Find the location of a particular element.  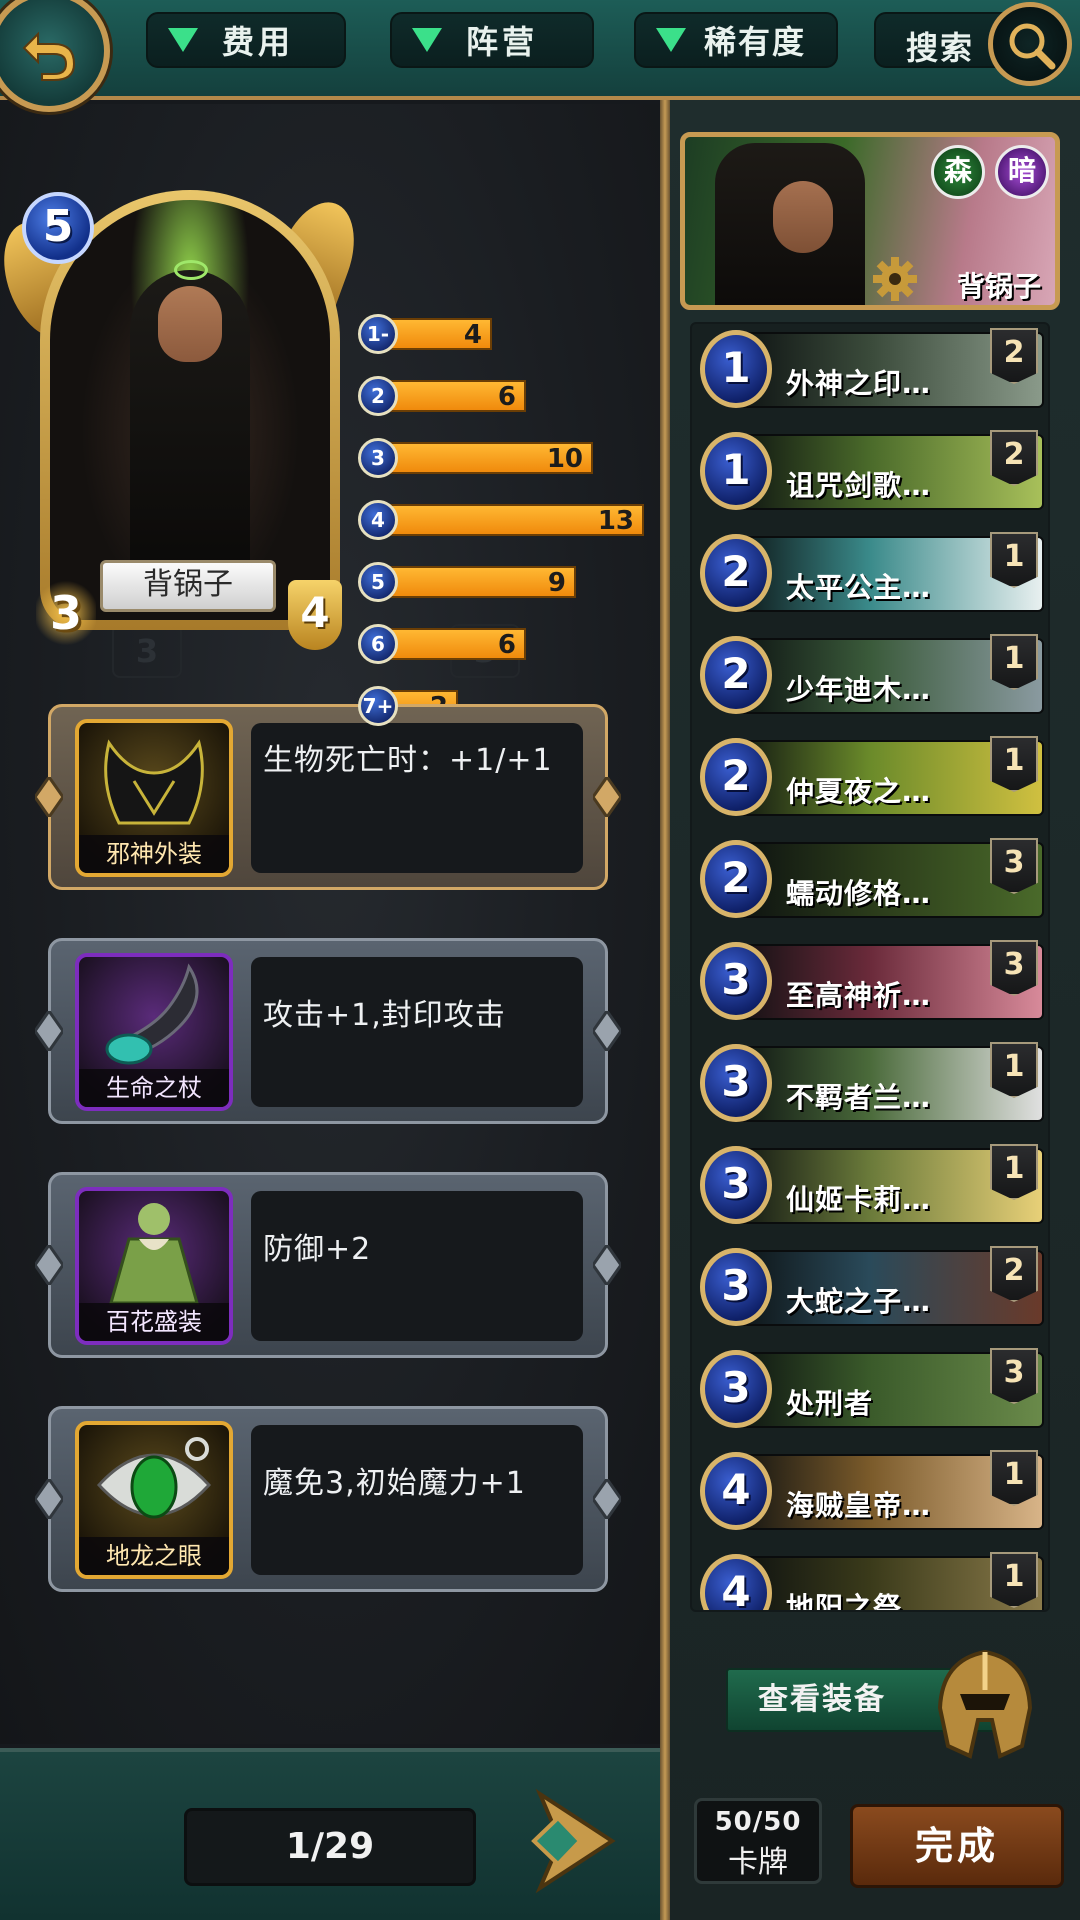

equipment-slot-3: 百花盛装 防御+2 is located at coordinates (328, 1265).